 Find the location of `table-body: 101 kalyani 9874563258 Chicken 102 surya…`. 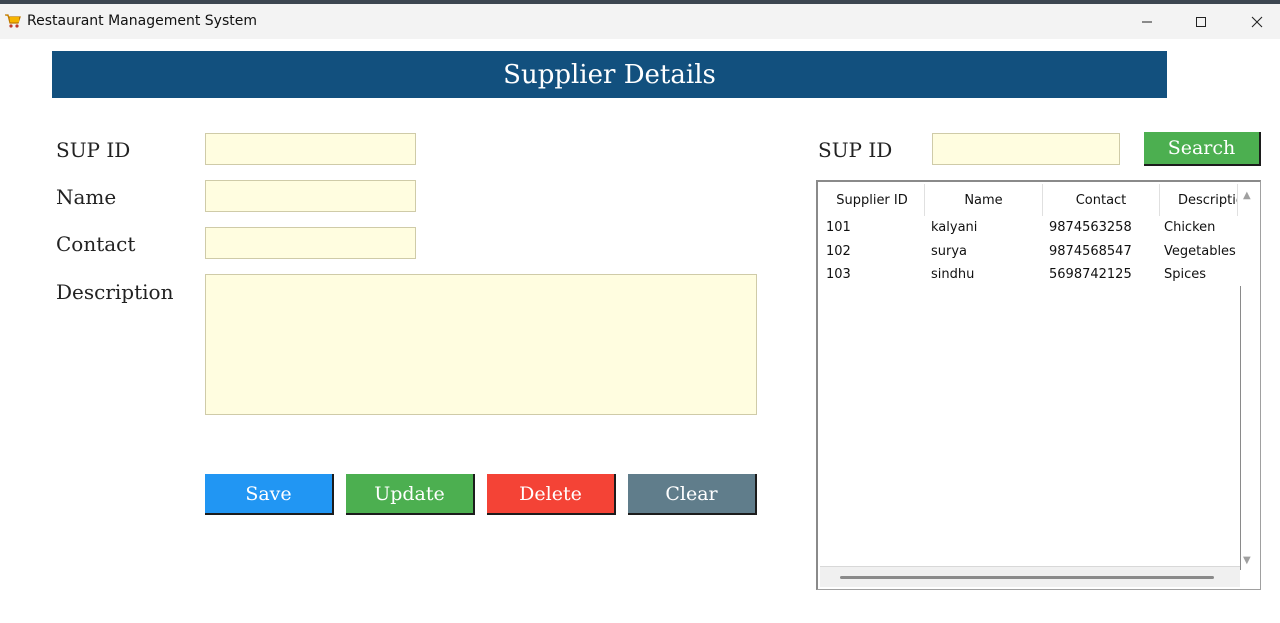

table-body: 101 kalyani 9874563258 Chicken 102 surya… is located at coordinates (1029, 251).